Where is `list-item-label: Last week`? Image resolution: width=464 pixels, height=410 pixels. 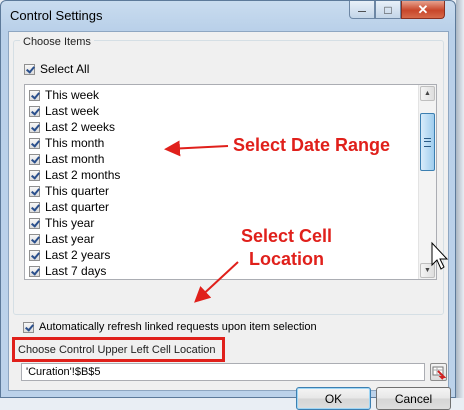 list-item-label: Last week is located at coordinates (72, 111).